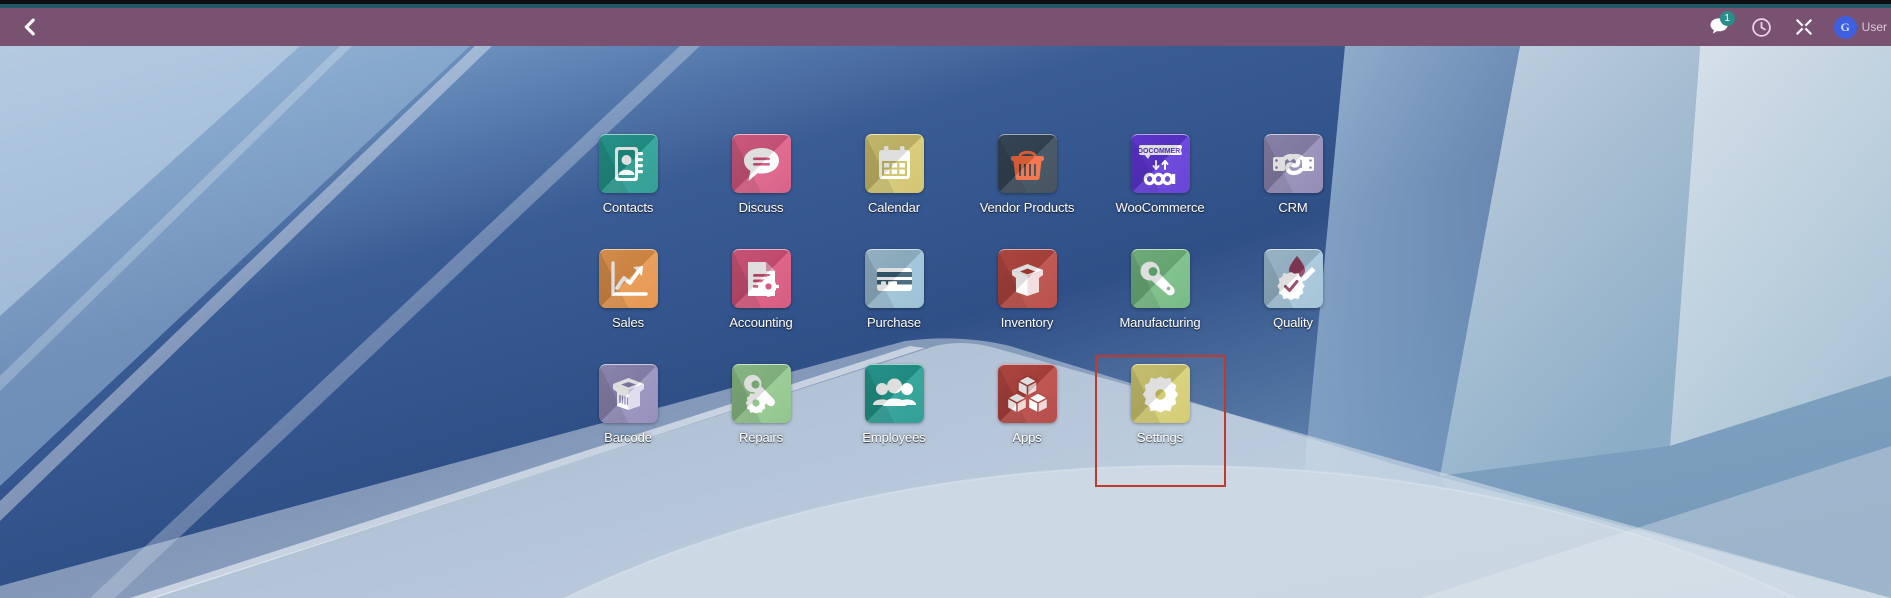 The image size is (1891, 598). I want to click on app-item-quality: Quality, so click(1293, 305).